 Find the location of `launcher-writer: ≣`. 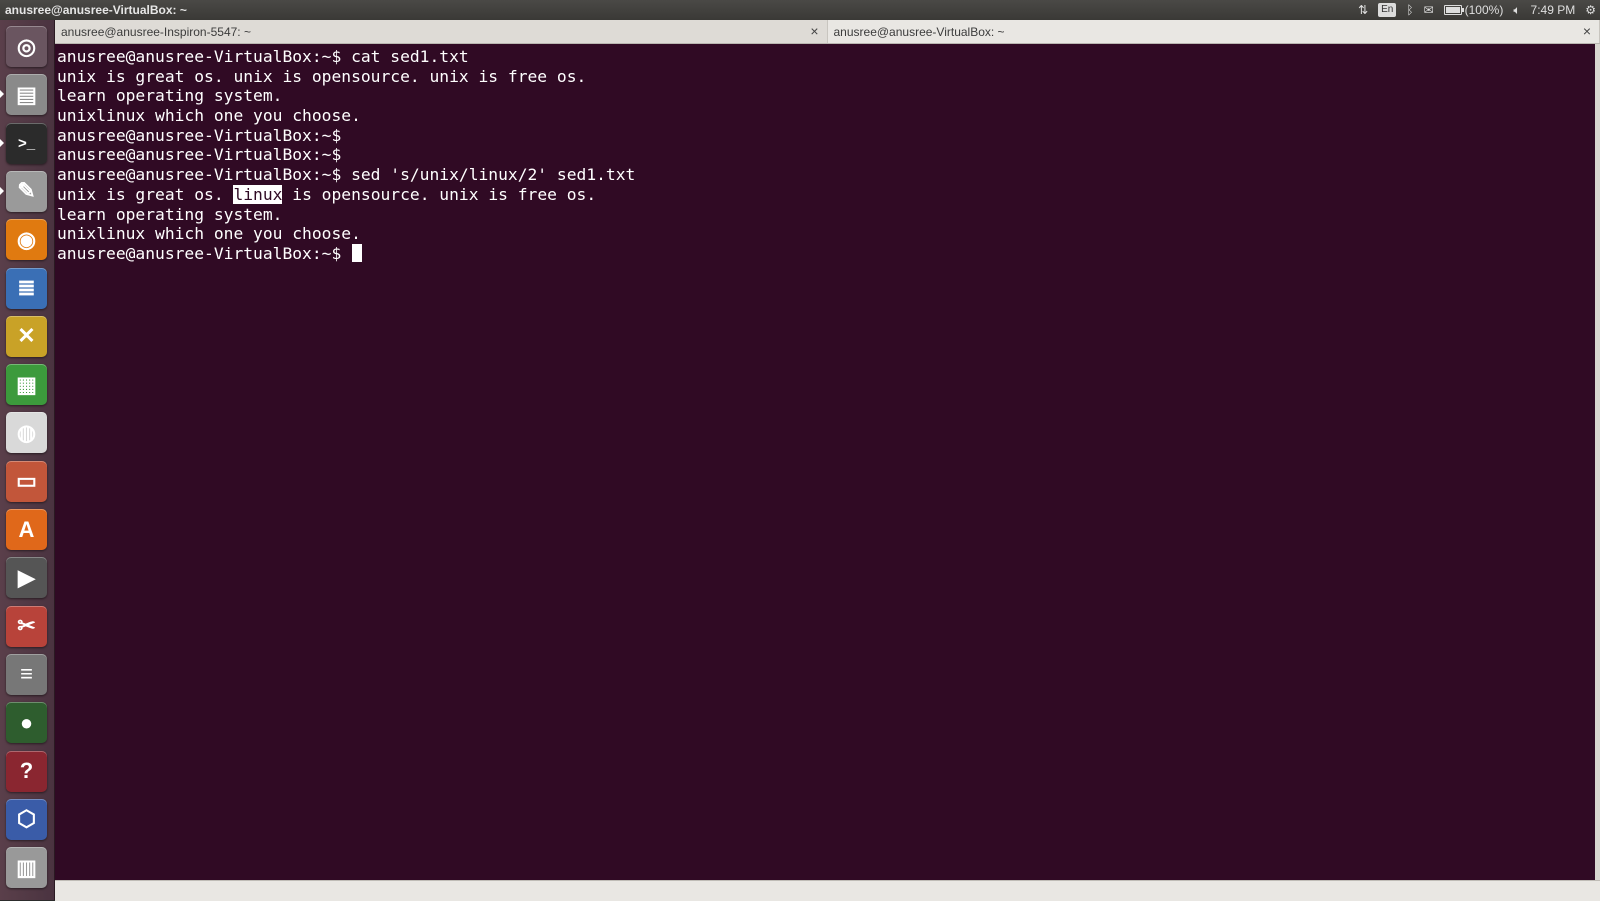

launcher-writer: ≣ is located at coordinates (26, 288).